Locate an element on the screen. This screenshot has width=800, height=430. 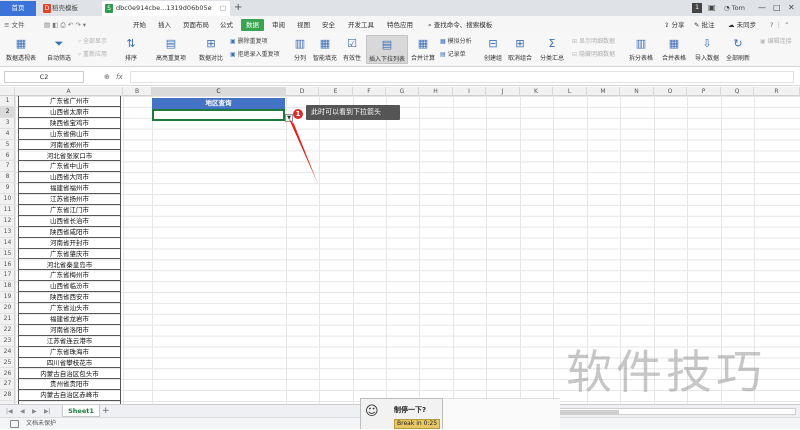
name-box: C2 is located at coordinates (44, 77).